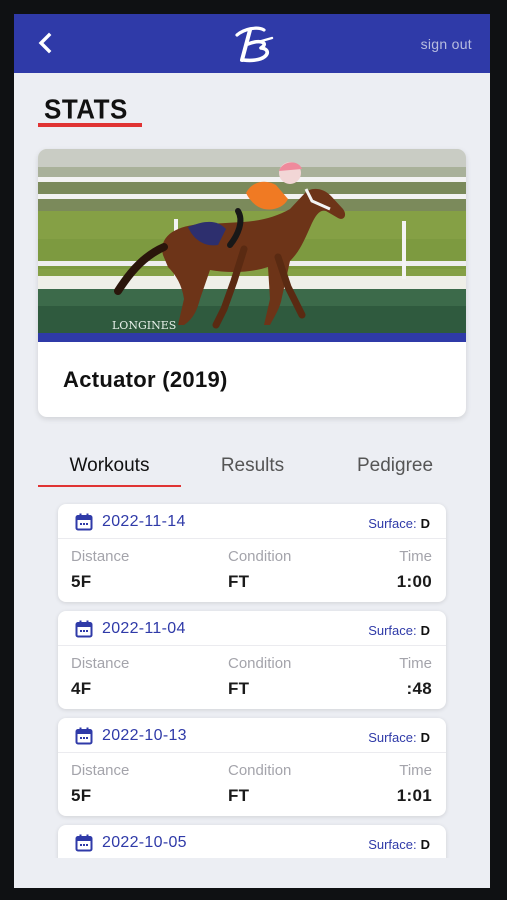 This screenshot has width=507, height=900. I want to click on tab-bar: Workouts Results Pedigree, so click(252, 466).